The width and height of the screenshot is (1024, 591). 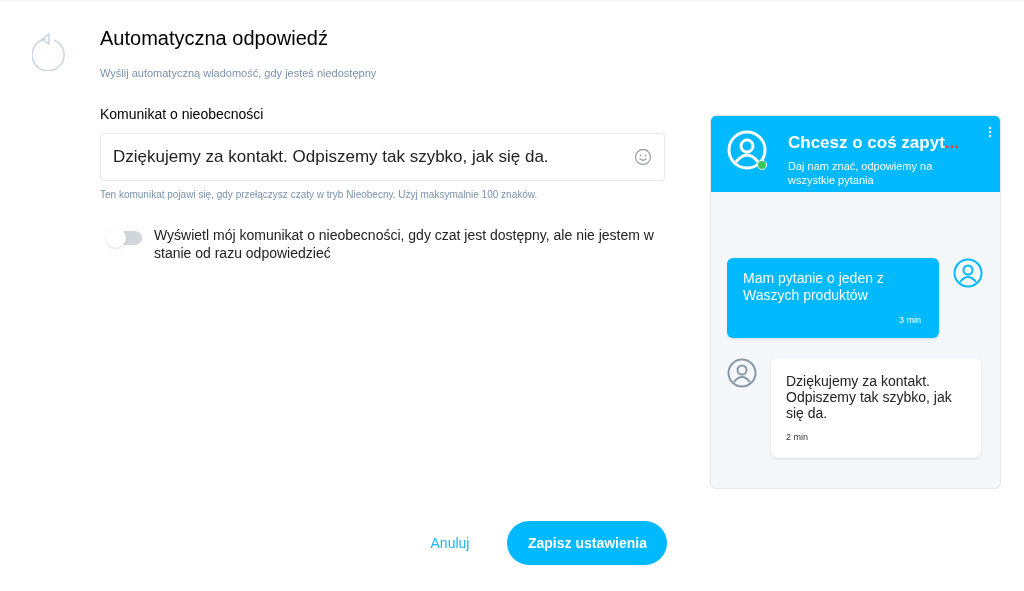 I want to click on message-time: 2 min, so click(x=797, y=437).